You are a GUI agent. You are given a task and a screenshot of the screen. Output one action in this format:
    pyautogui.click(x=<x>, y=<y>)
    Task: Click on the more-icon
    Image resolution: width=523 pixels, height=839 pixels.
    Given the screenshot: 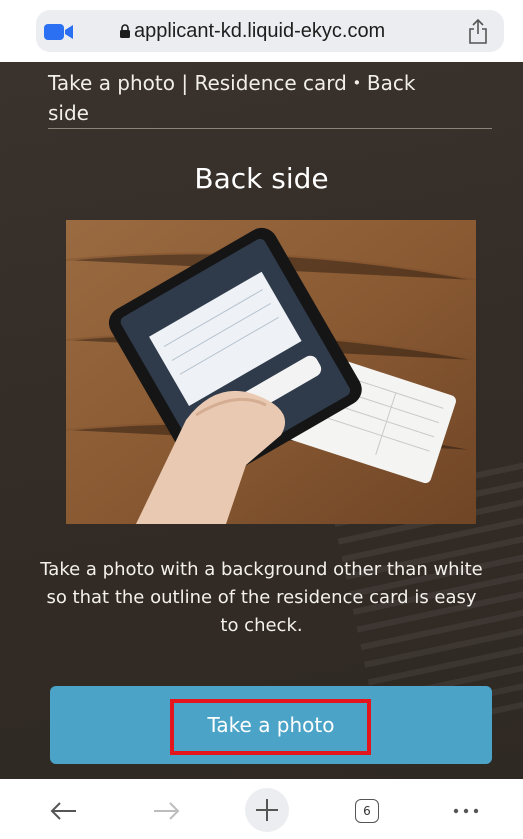 What is the action you would take?
    pyautogui.click(x=466, y=811)
    